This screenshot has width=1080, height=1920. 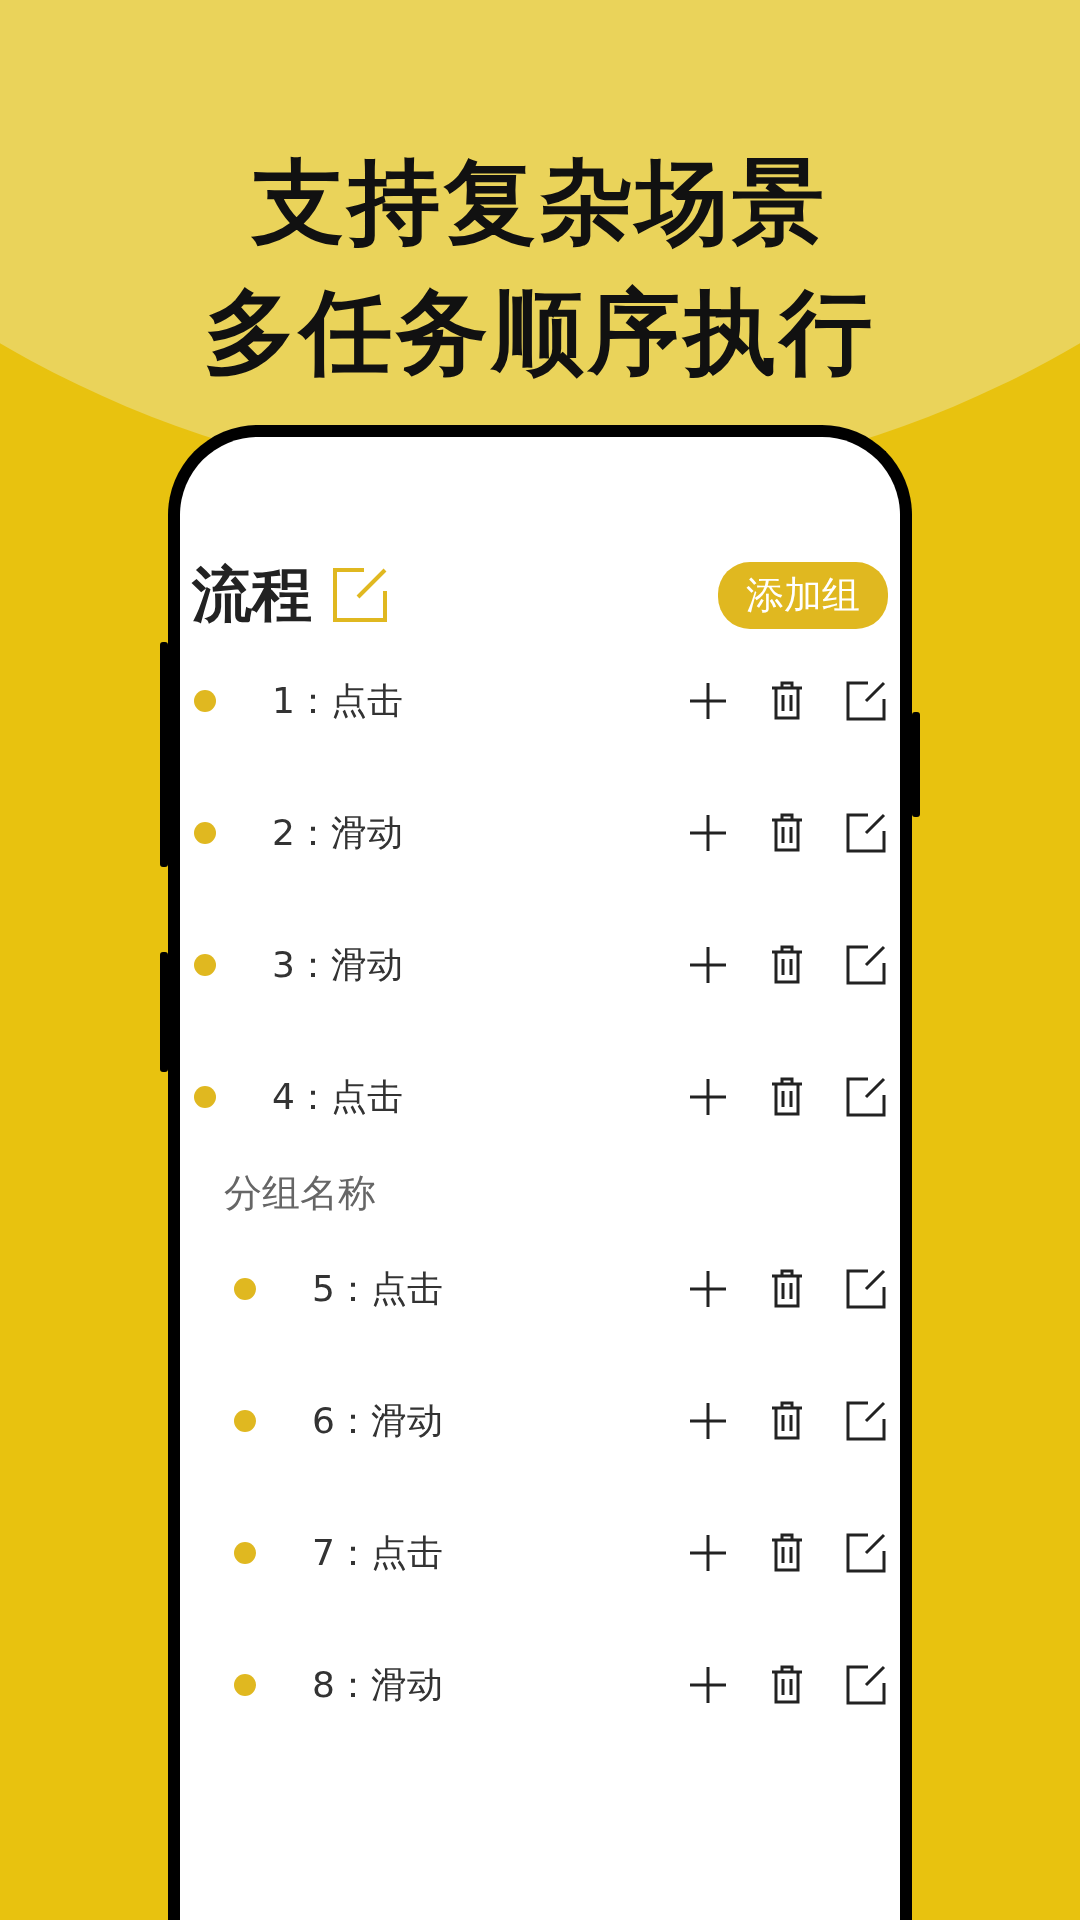 I want to click on headline: 多任务顺序执行, so click(x=540, y=333).